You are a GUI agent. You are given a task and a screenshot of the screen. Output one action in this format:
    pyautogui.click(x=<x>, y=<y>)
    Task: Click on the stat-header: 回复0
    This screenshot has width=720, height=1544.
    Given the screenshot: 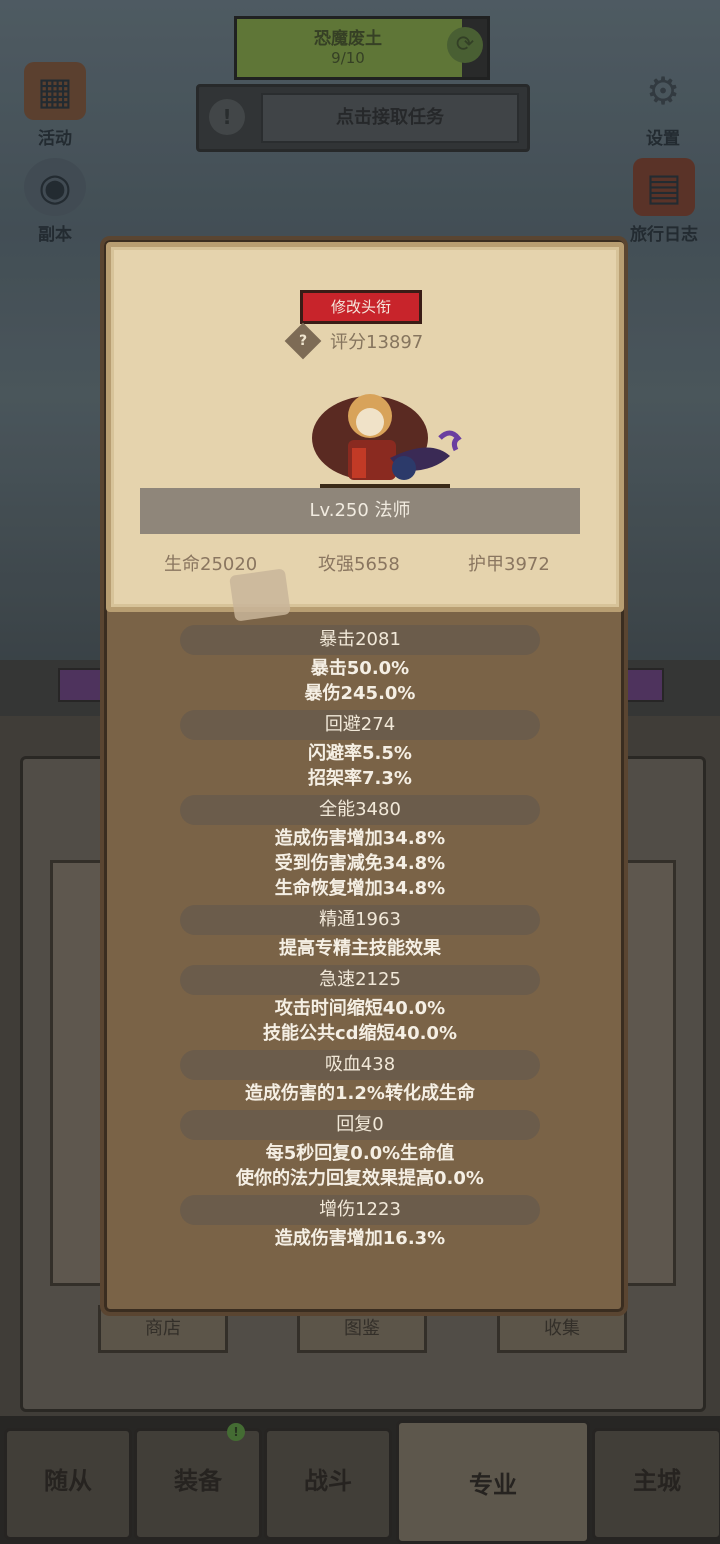 What is the action you would take?
    pyautogui.click(x=360, y=1125)
    